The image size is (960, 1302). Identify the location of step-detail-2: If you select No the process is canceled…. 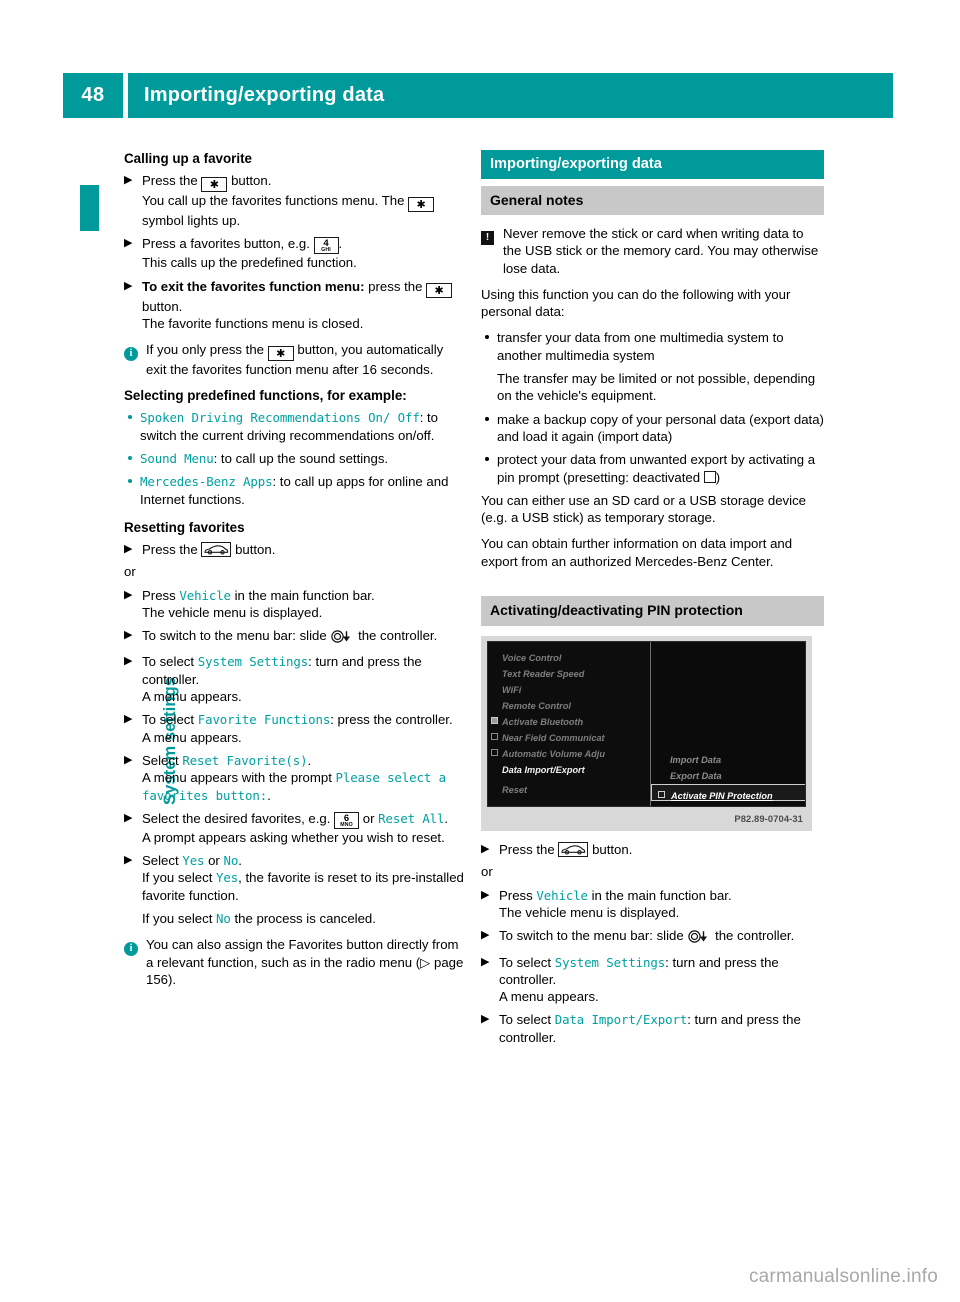
(304, 918).